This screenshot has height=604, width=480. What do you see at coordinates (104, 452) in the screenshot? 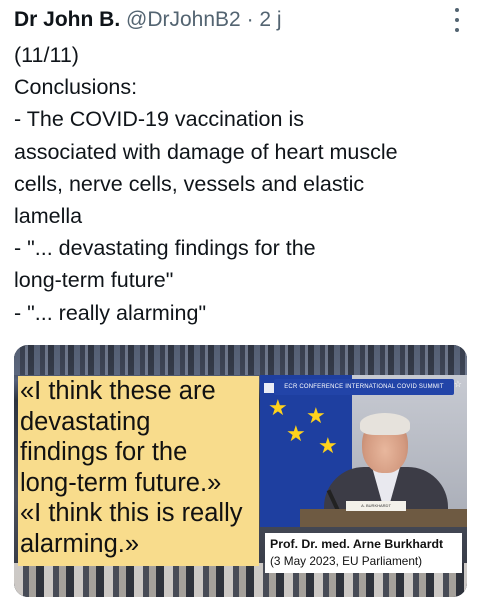
I see `quote-line: findings for the` at bounding box center [104, 452].